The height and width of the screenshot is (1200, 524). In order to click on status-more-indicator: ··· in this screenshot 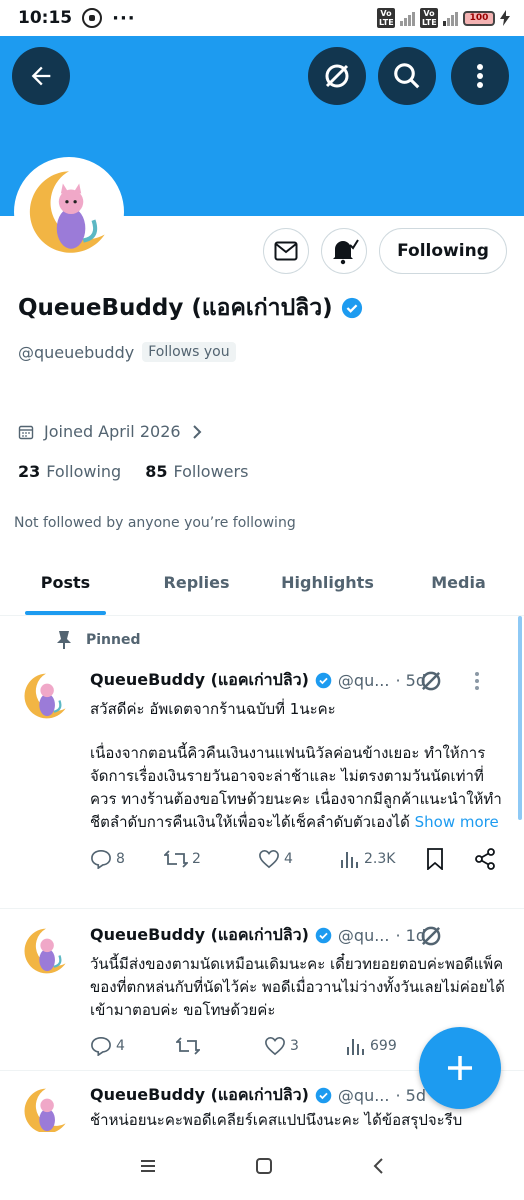, I will do `click(124, 18)`.